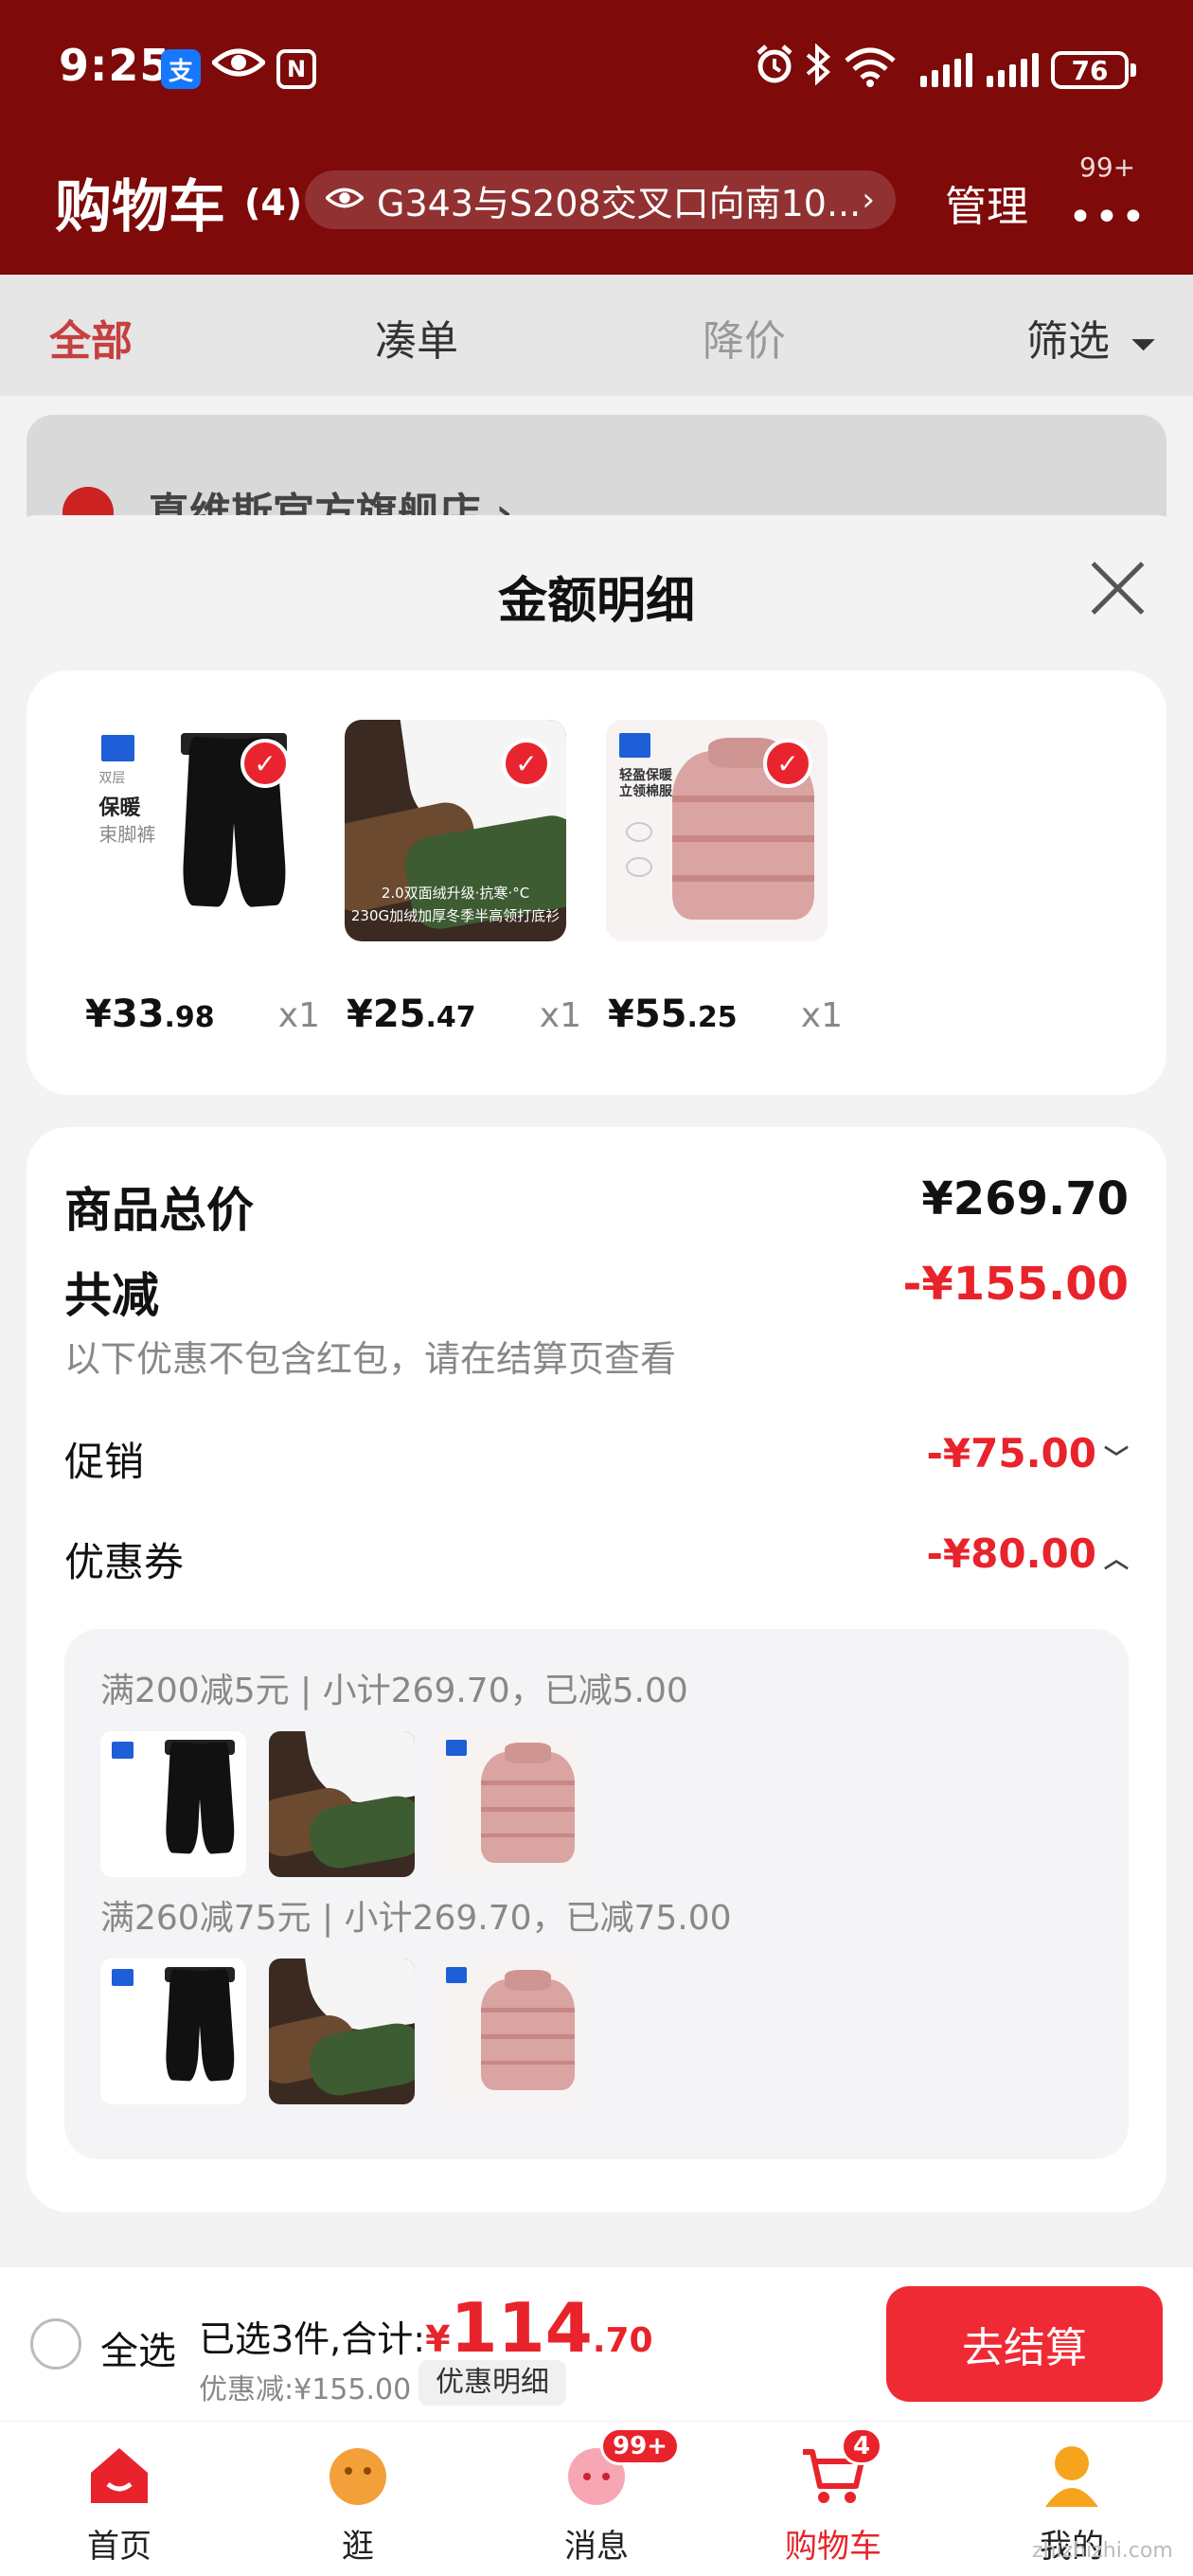 This screenshot has height=2576, width=1193. What do you see at coordinates (596, 1291) in the screenshot?
I see `reduce-row: 共减 -¥155.00` at bounding box center [596, 1291].